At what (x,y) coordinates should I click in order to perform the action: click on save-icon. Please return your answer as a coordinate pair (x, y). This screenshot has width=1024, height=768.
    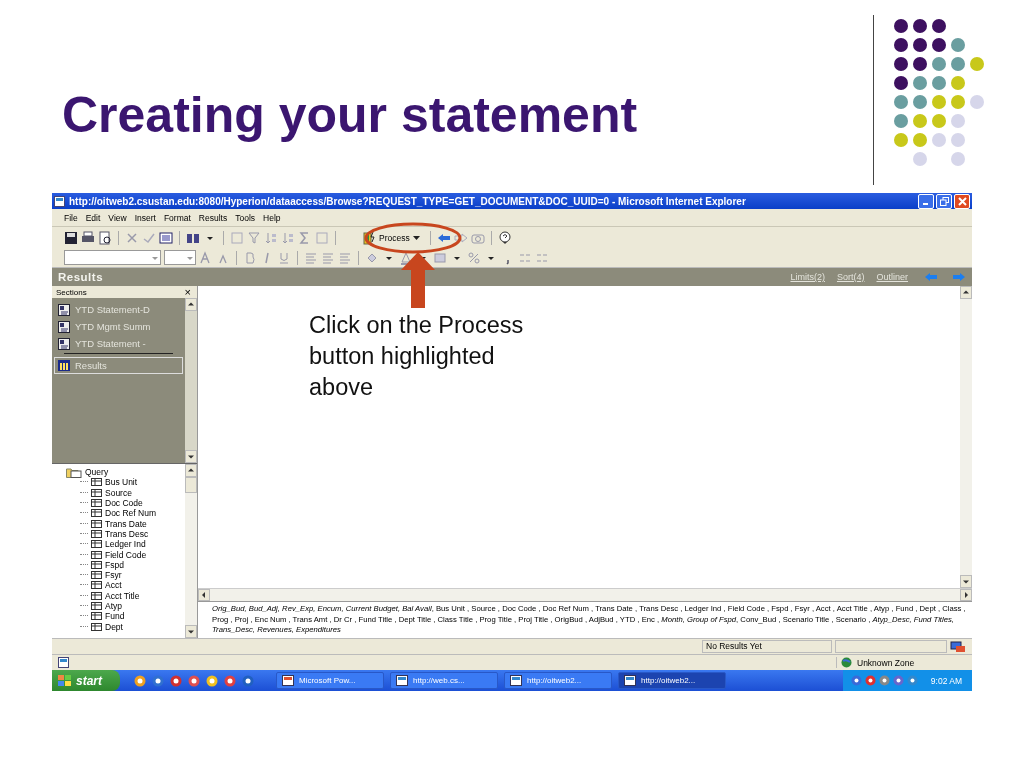
    Looking at the image, I should click on (71, 237).